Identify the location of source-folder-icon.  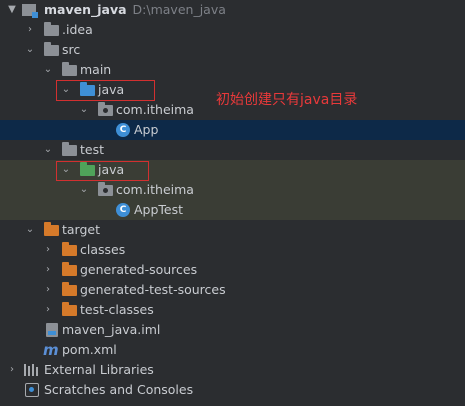
(87, 89).